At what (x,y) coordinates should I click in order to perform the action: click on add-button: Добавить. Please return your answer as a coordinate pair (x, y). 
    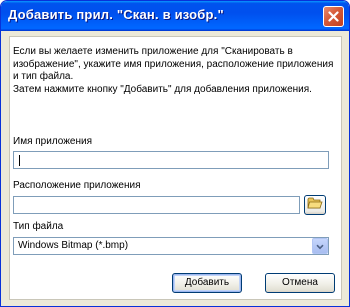
    Looking at the image, I should click on (207, 283).